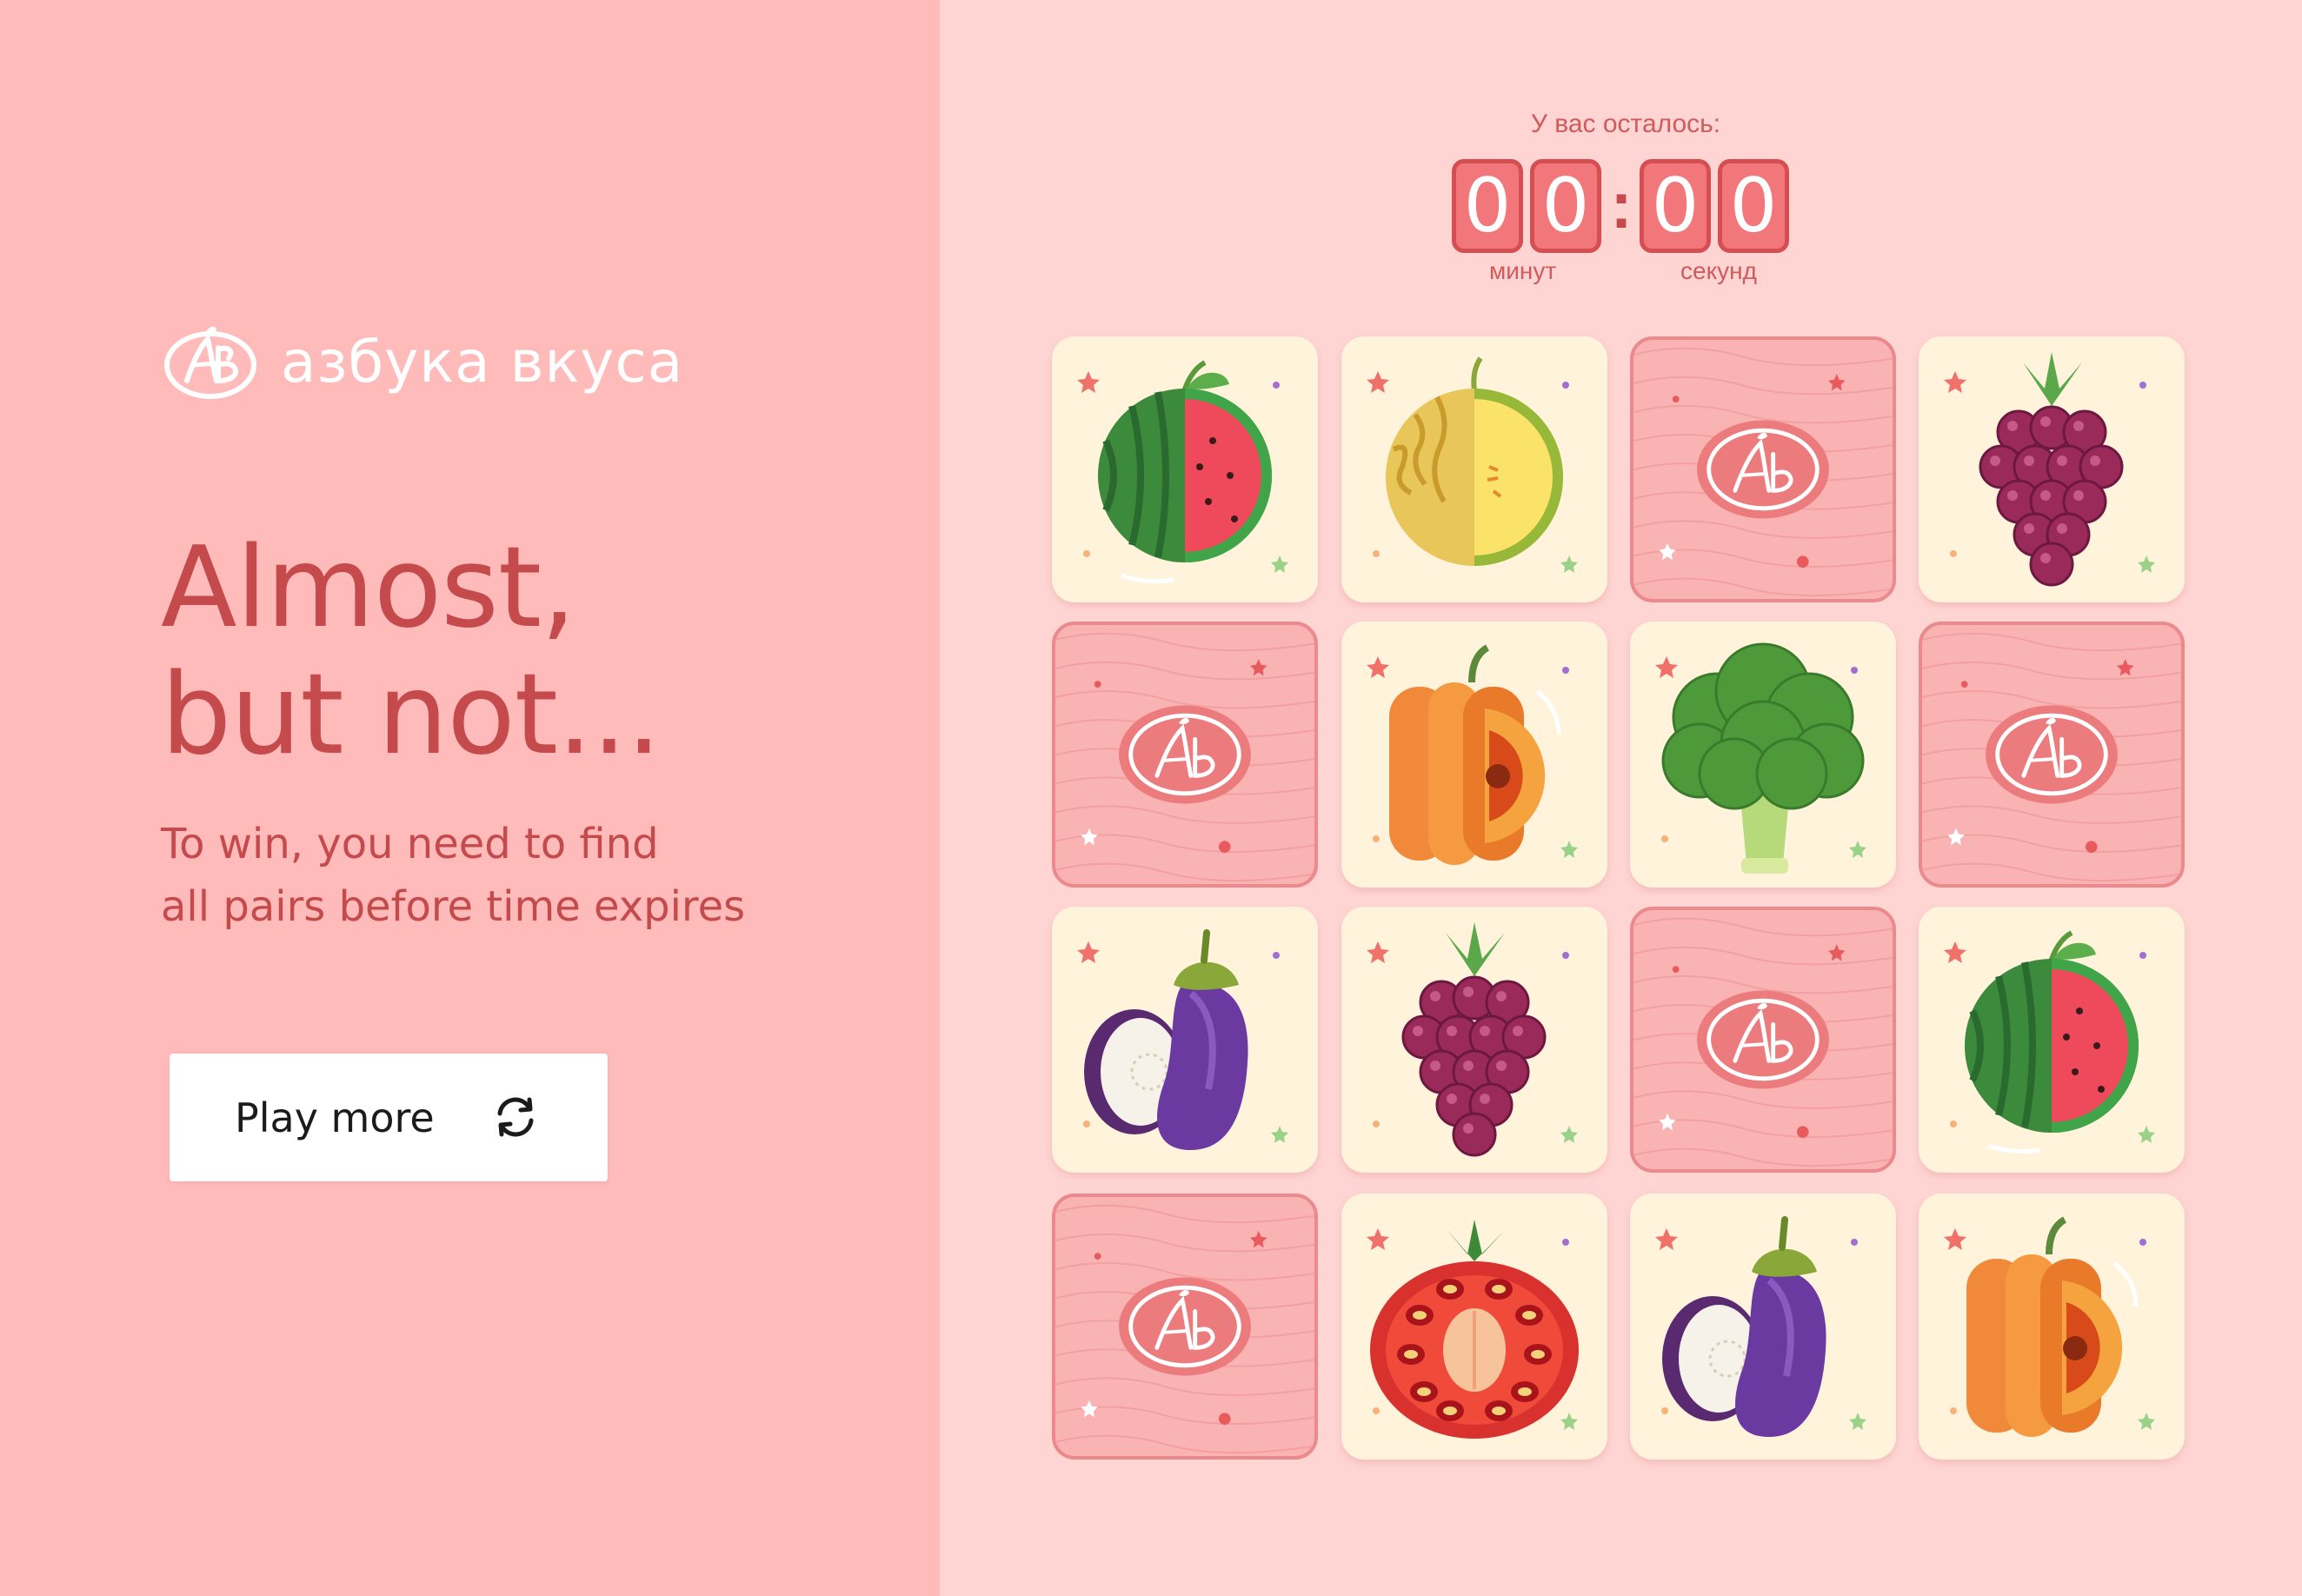  What do you see at coordinates (335, 1117) in the screenshot?
I see `play-more-label: Play more` at bounding box center [335, 1117].